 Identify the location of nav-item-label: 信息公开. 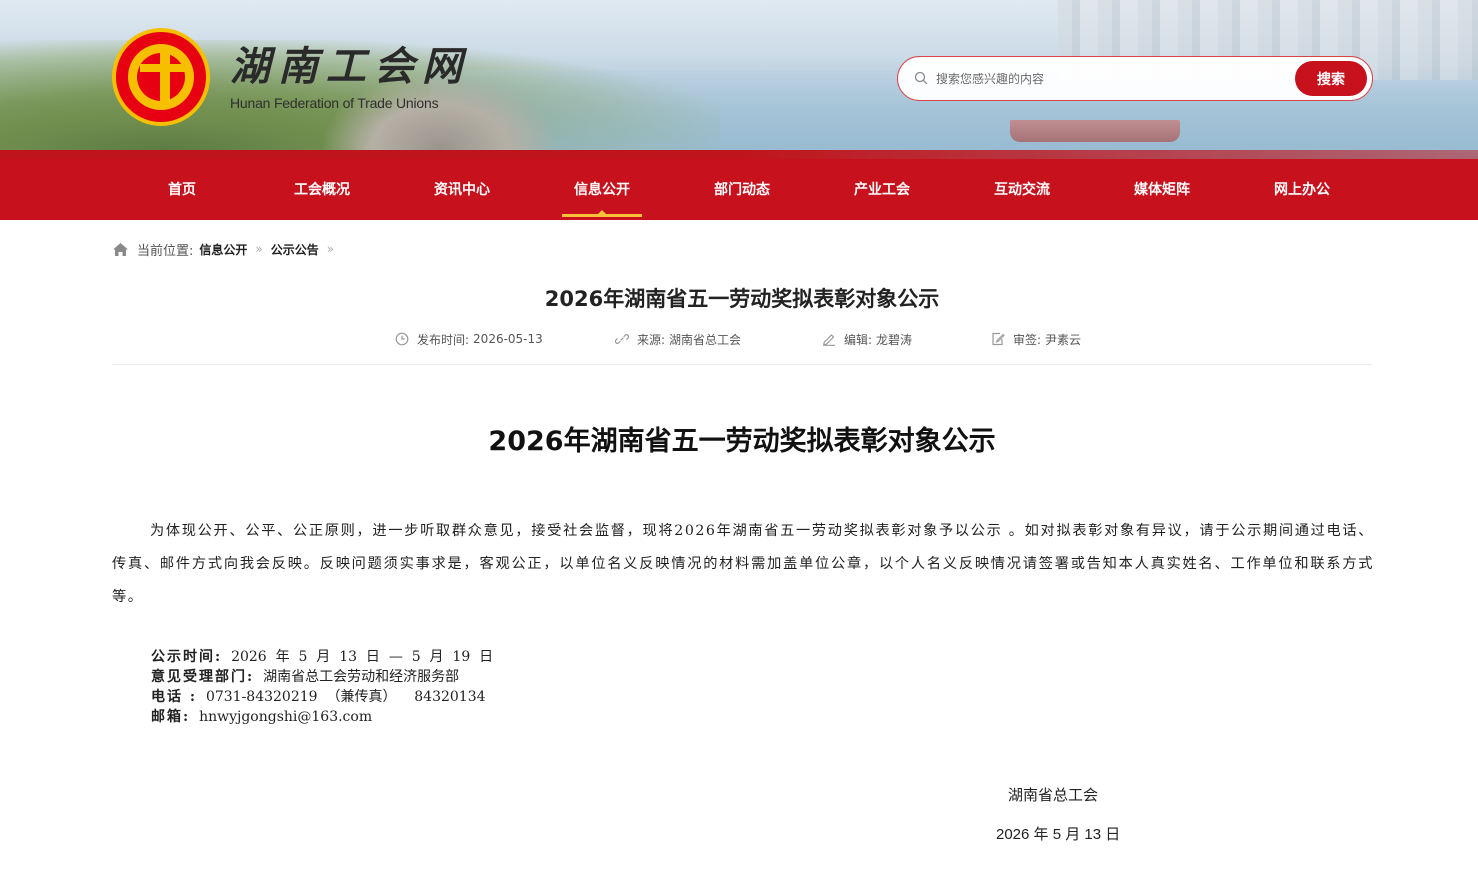
(602, 190).